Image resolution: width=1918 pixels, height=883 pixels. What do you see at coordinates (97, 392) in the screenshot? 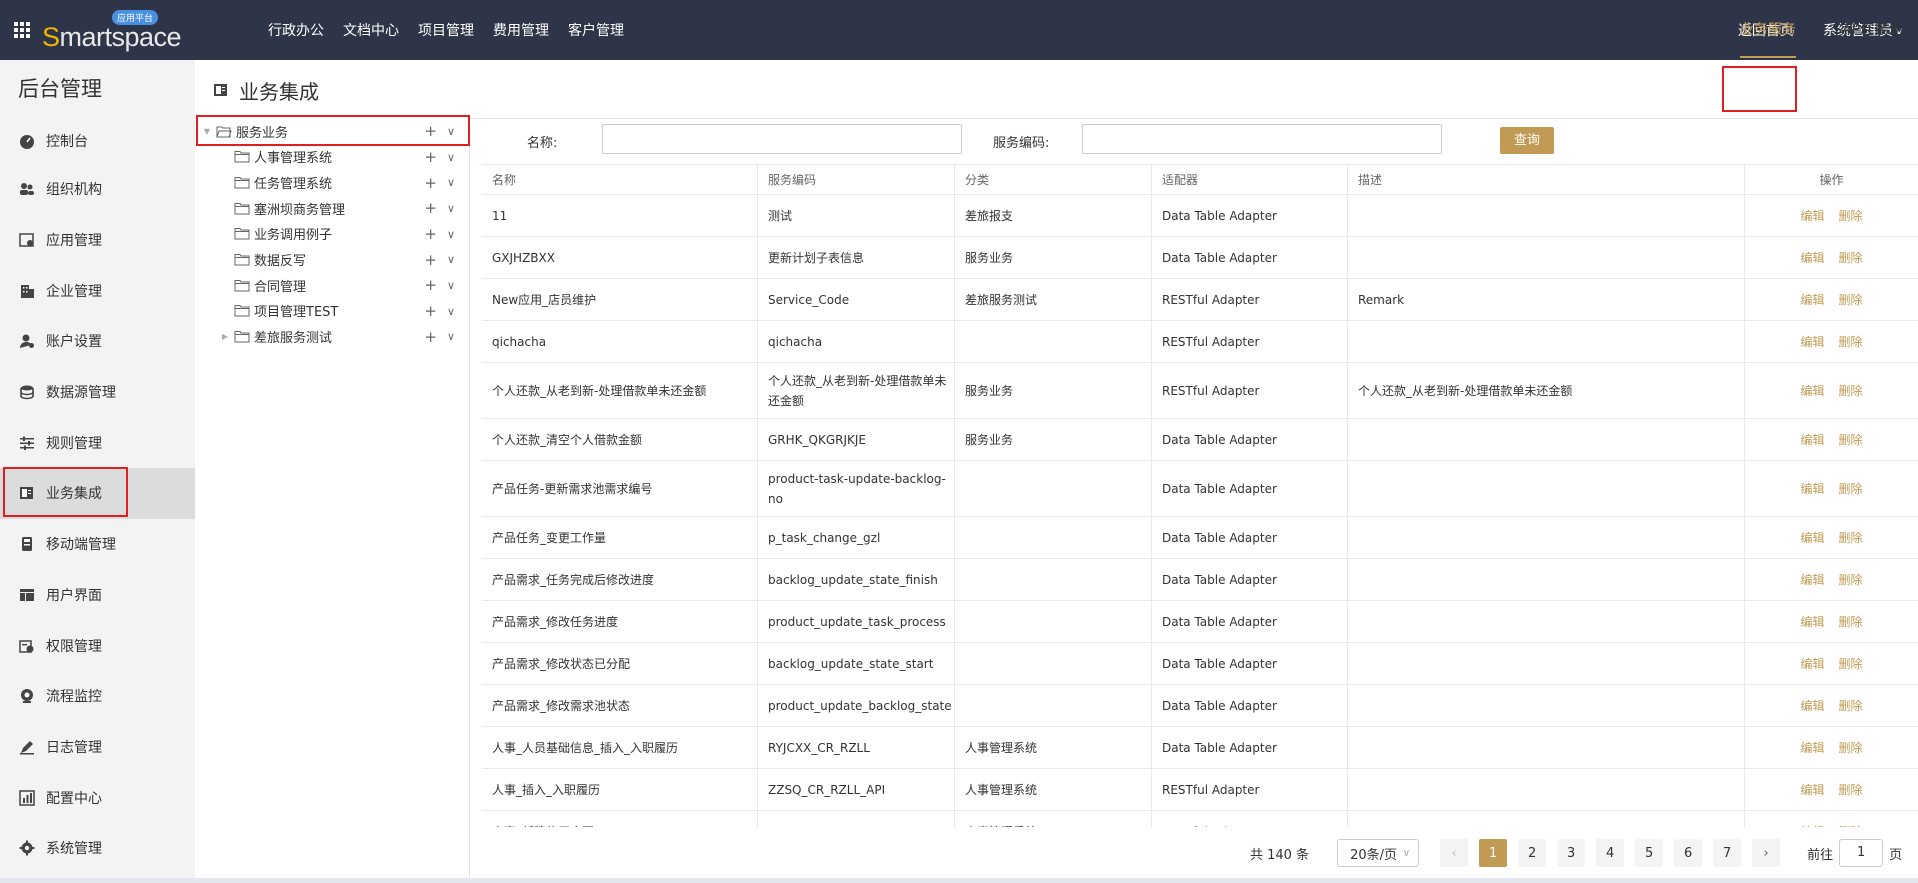
I see `sidebar-item: 数据源管理` at bounding box center [97, 392].